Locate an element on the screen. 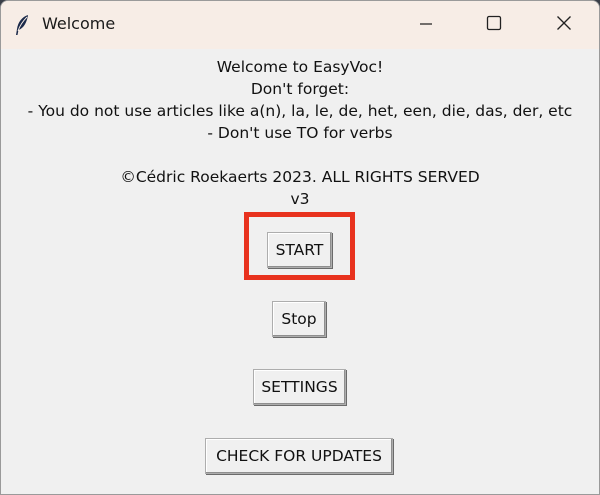 The width and height of the screenshot is (600, 495). version-text: v3 is located at coordinates (300, 199).